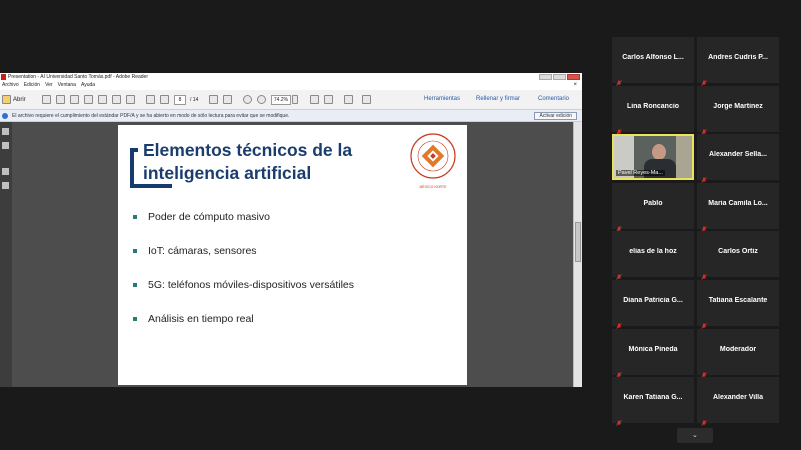  I want to click on participant-tile: Alexander Villa, so click(738, 401).